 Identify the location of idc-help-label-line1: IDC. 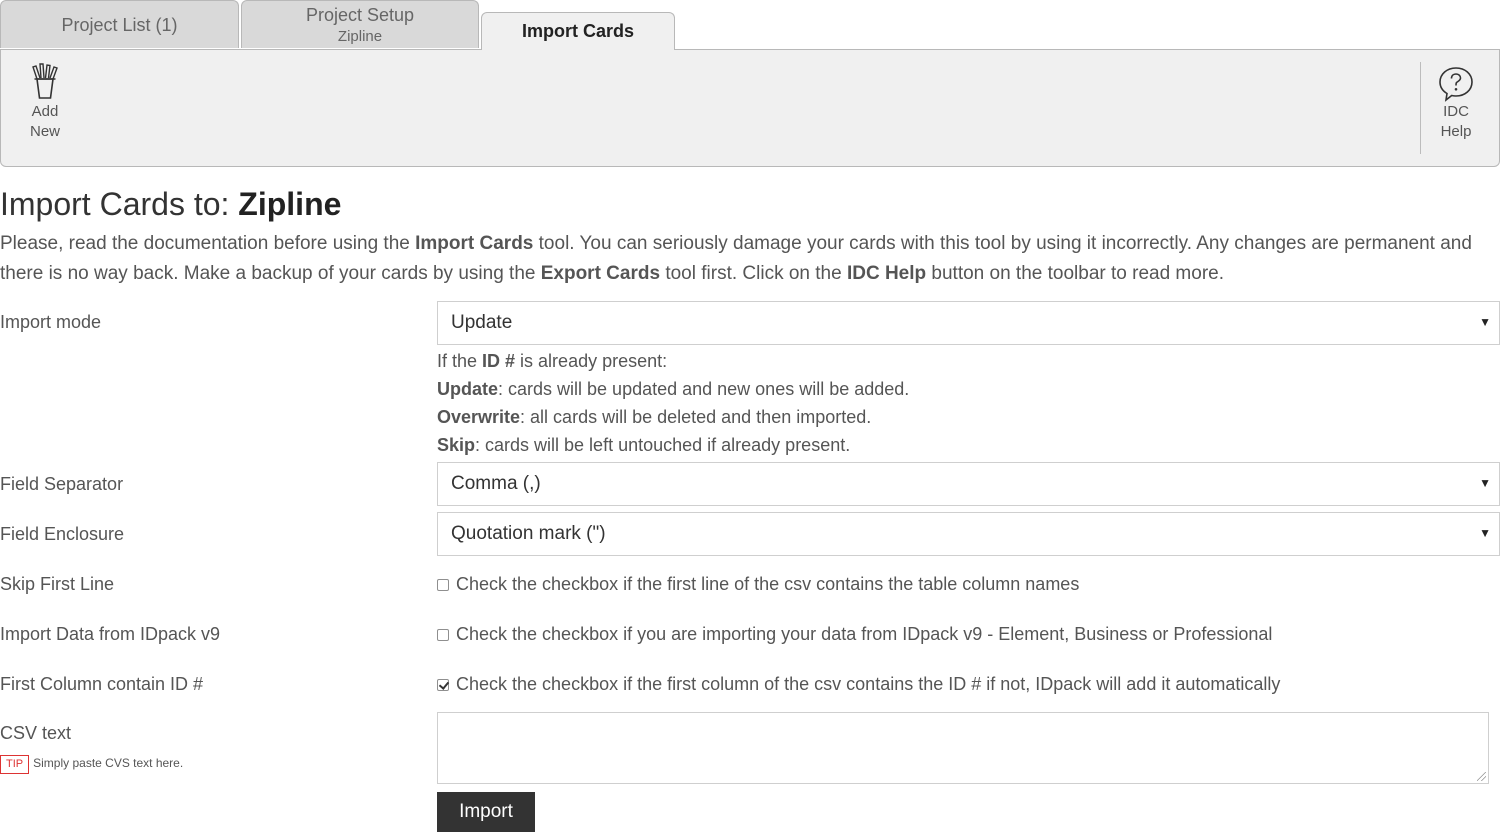
(1456, 111).